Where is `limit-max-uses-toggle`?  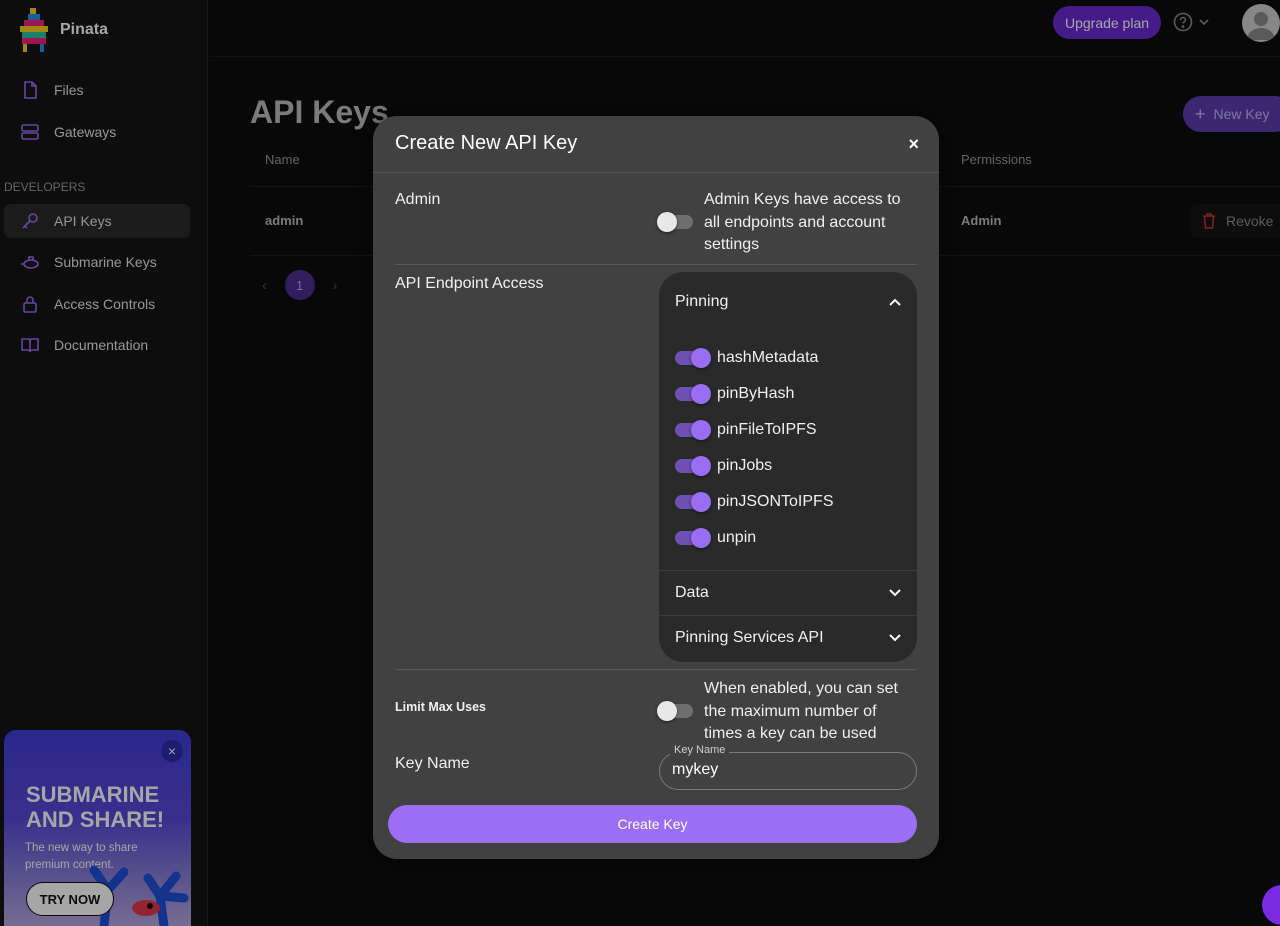
limit-max-uses-toggle is located at coordinates (675, 711).